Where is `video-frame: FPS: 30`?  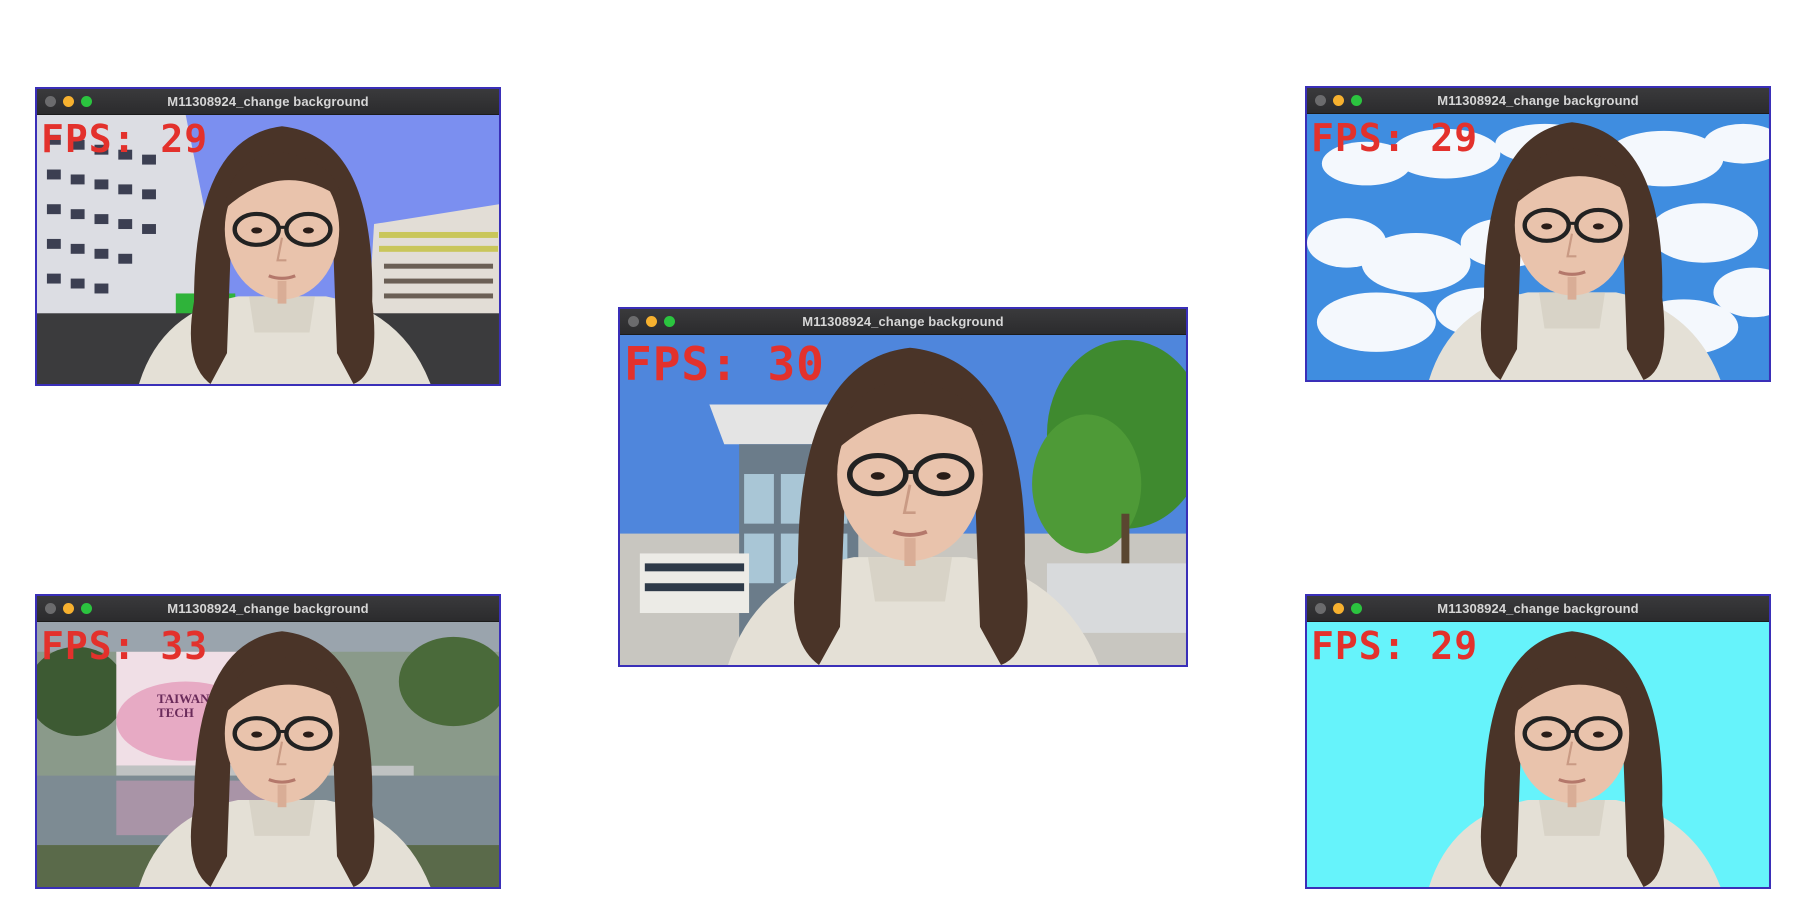
video-frame: FPS: 30 is located at coordinates (903, 500).